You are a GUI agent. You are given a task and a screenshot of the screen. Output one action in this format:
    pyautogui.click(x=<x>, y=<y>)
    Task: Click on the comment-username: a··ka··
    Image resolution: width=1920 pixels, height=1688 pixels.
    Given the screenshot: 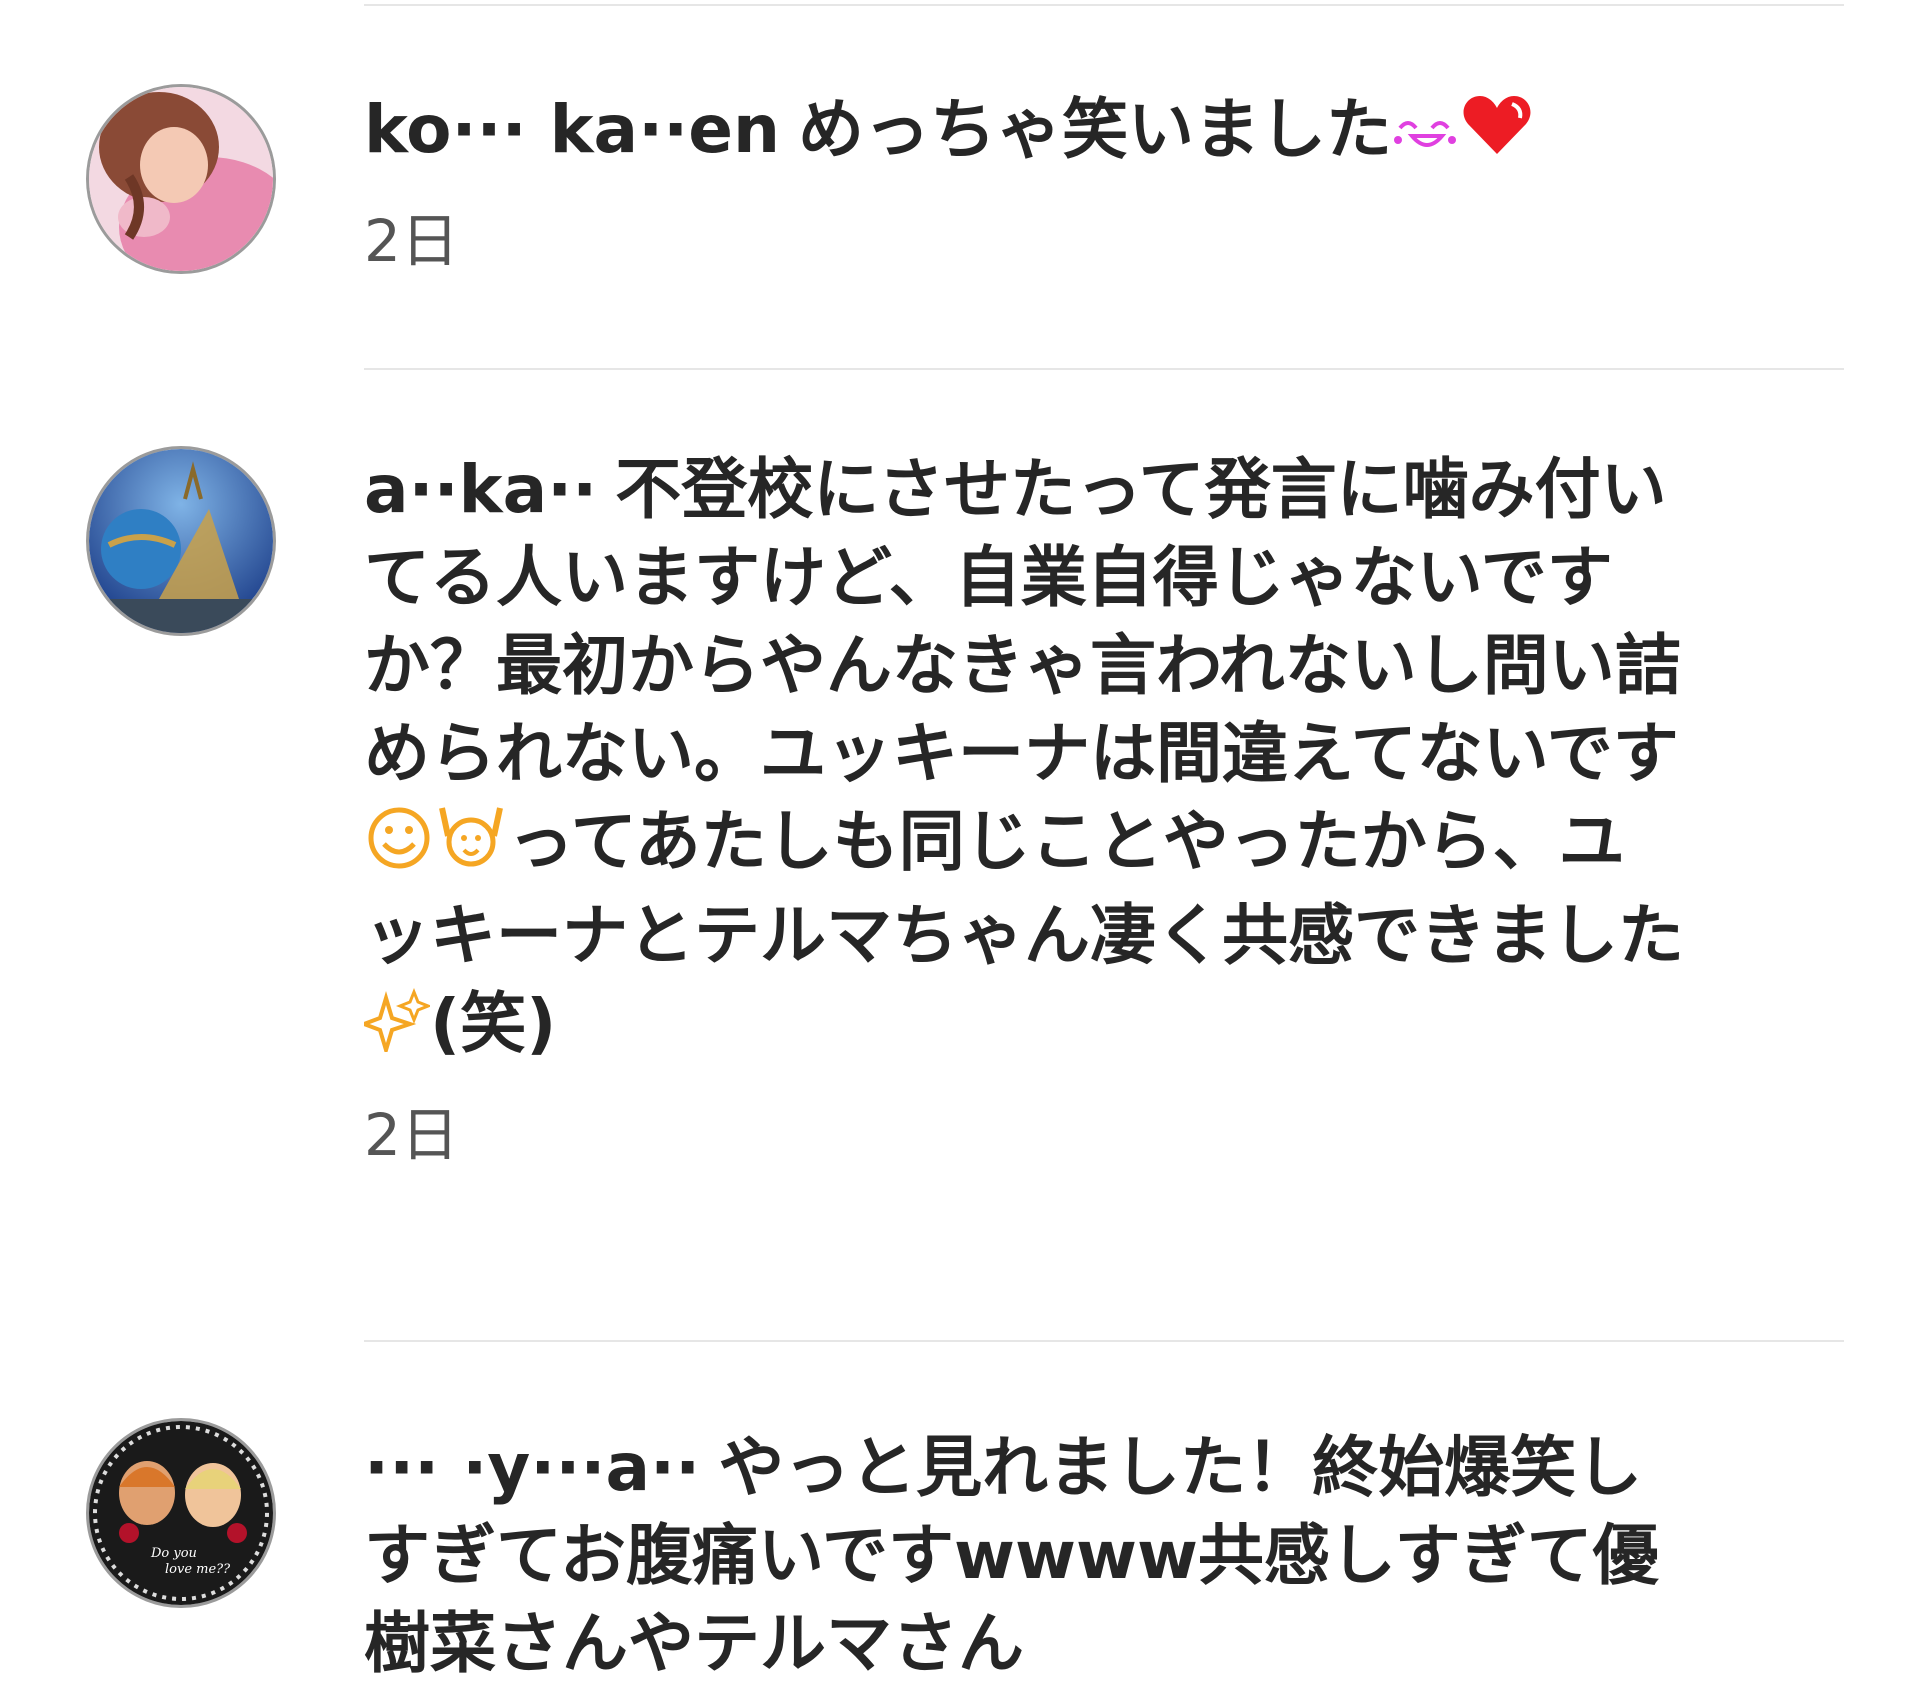 What is the action you would take?
    pyautogui.click(x=480, y=489)
    